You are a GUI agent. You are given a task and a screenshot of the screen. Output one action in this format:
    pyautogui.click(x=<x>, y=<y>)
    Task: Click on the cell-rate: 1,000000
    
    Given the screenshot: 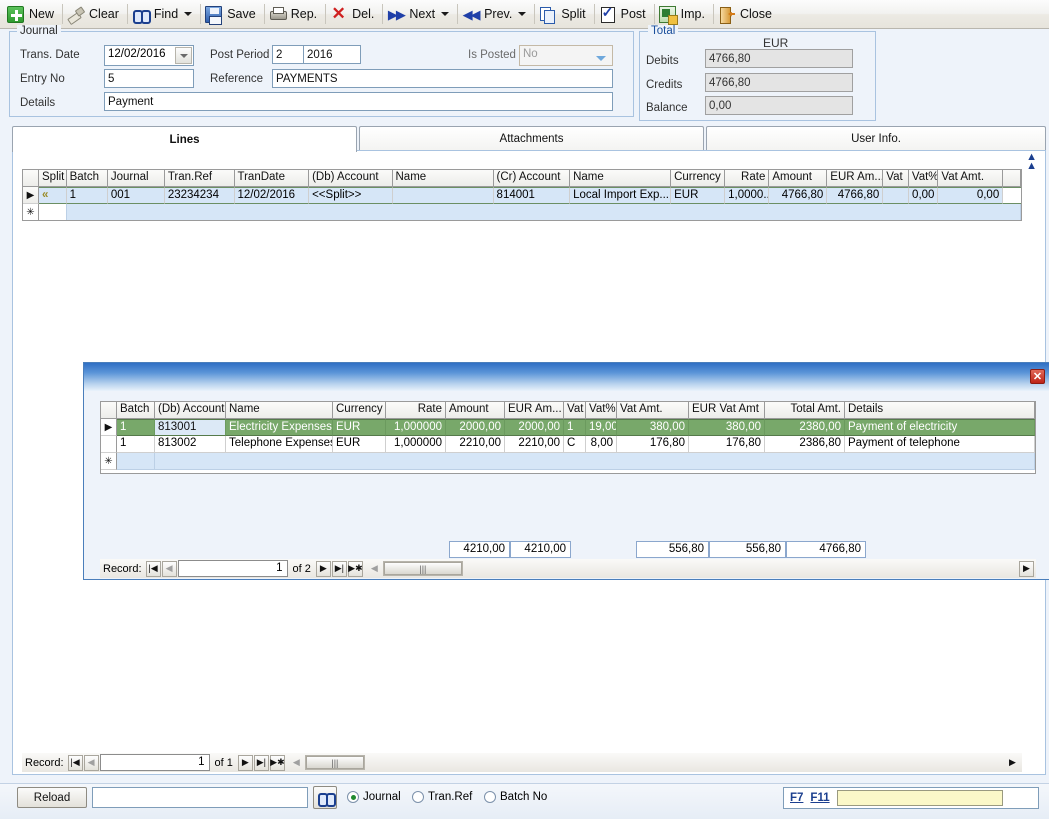 What is the action you would take?
    pyautogui.click(x=416, y=427)
    